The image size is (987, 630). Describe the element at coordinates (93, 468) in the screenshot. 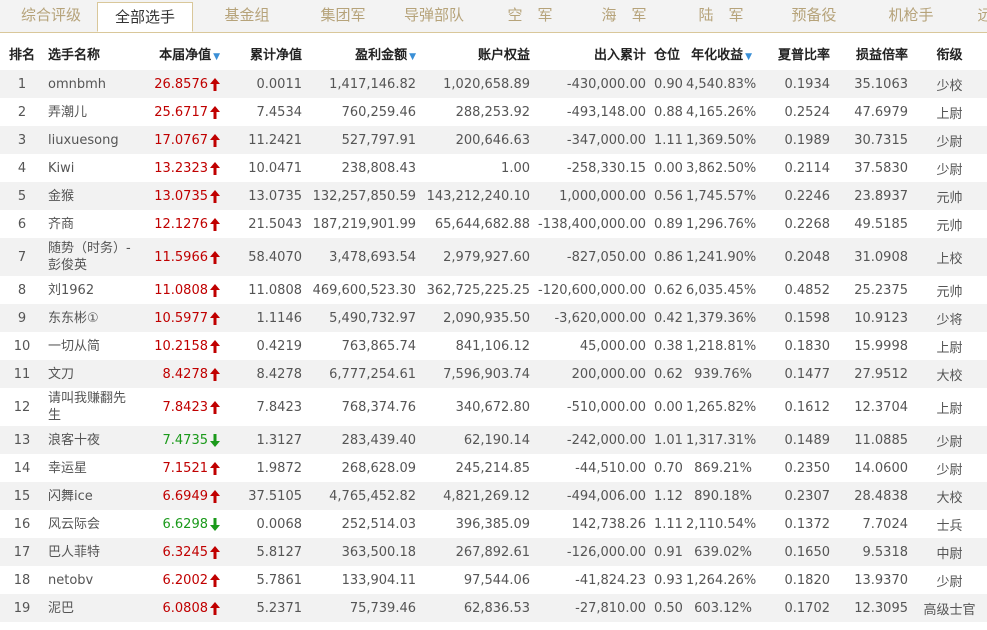

I see `player-name-link: 幸运星` at that location.